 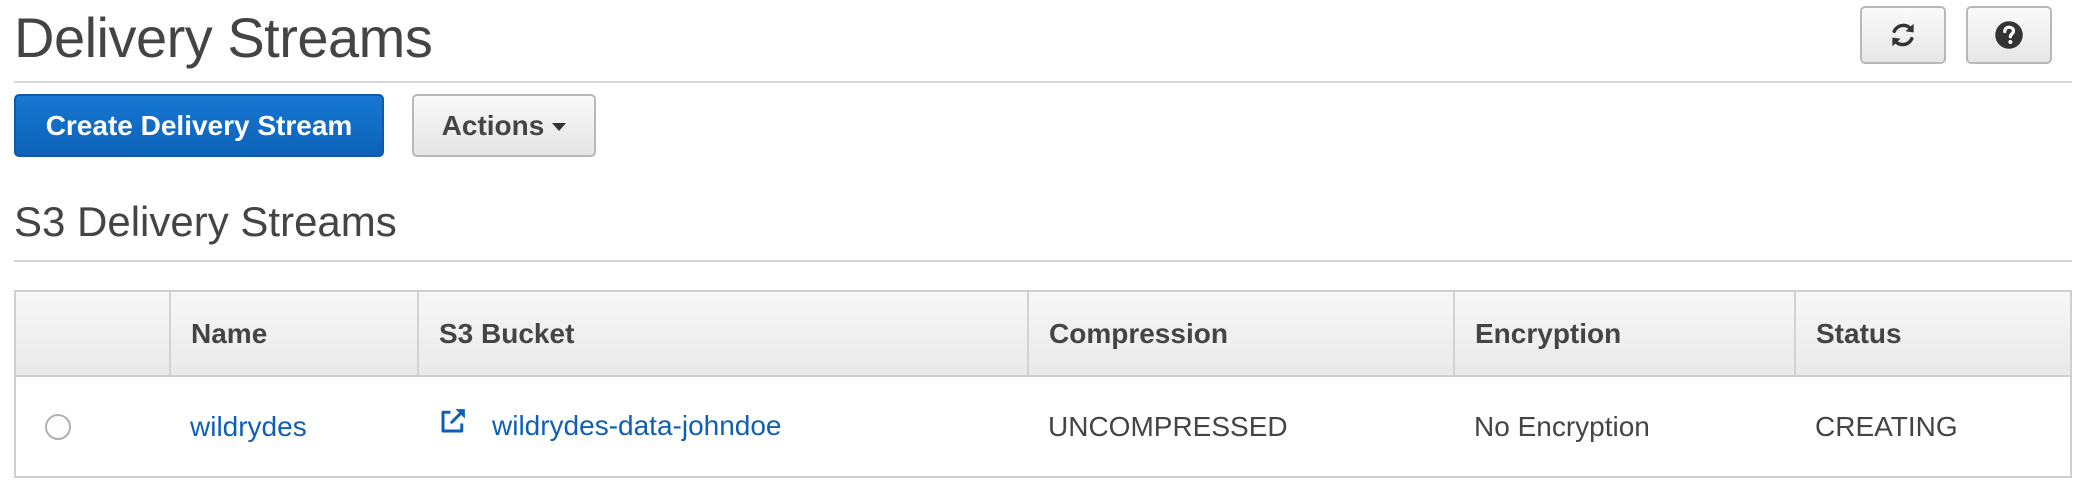 I want to click on refresh-button, so click(x=1903, y=35).